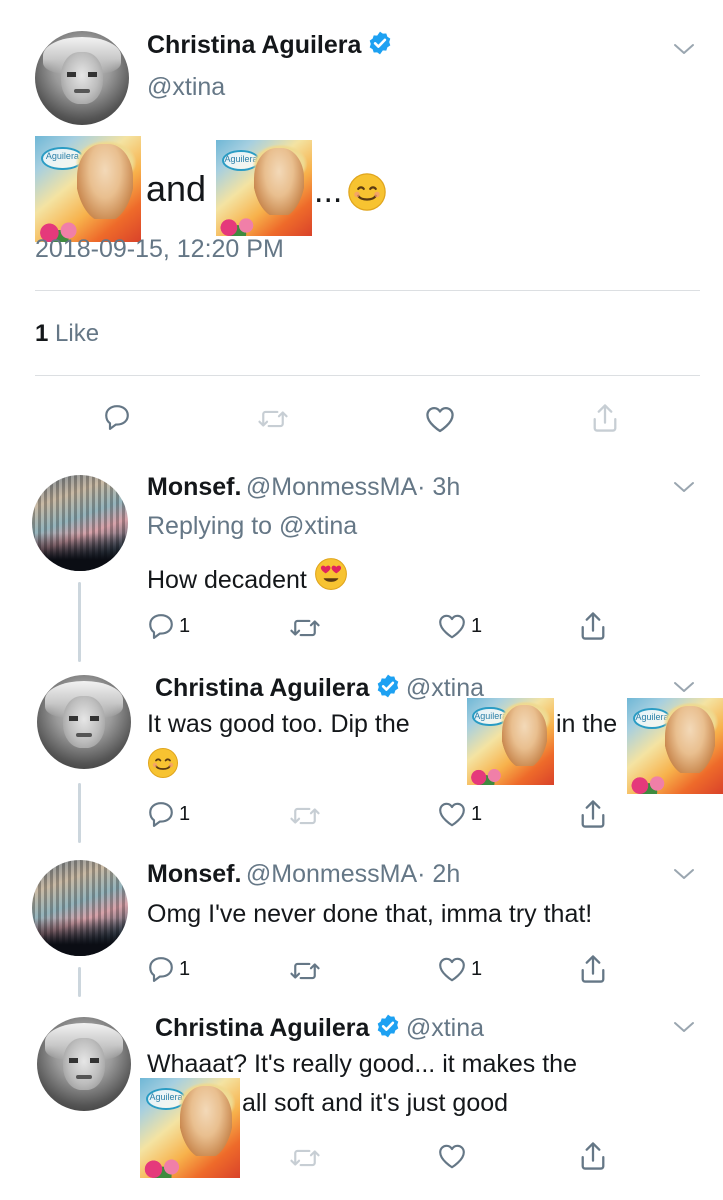  Describe the element at coordinates (77, 333) in the screenshot. I see `likes-label: Like` at that location.